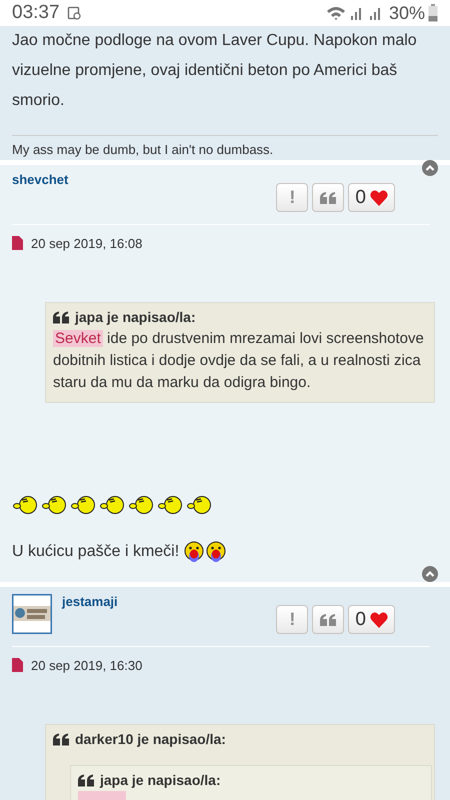 The image size is (450, 800). Describe the element at coordinates (433, 13) in the screenshot. I see `battery-icon` at that location.